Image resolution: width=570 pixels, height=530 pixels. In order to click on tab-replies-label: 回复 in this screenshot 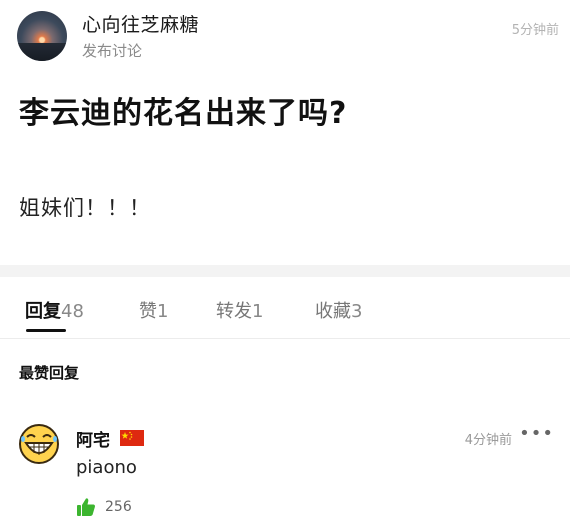, I will do `click(43, 311)`.